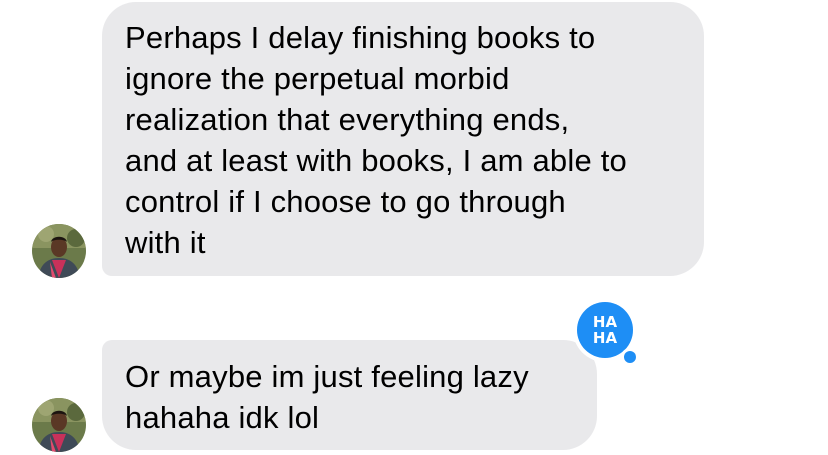  What do you see at coordinates (360, 37) in the screenshot?
I see `message-text-line: Perhaps I delay finishing books to` at bounding box center [360, 37].